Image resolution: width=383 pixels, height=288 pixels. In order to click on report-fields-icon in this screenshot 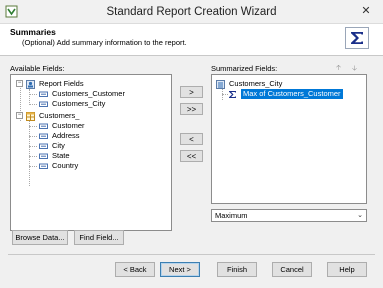, I will do `click(30, 84)`.